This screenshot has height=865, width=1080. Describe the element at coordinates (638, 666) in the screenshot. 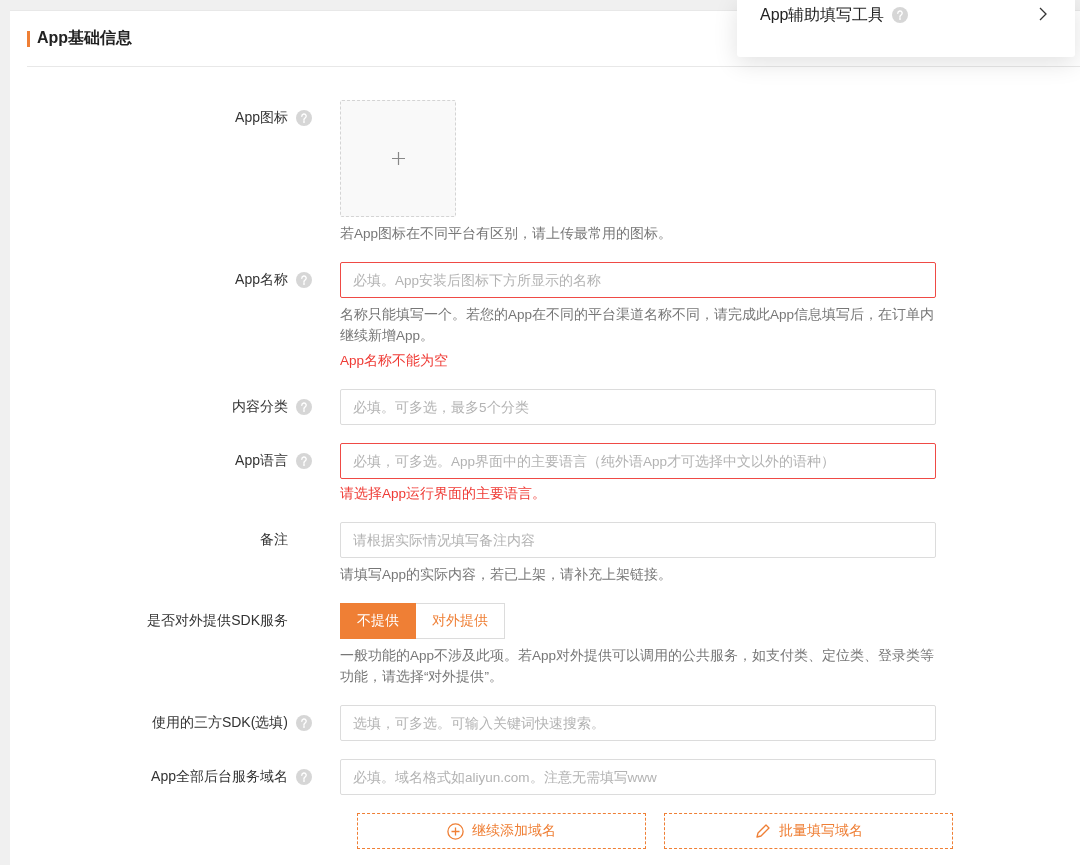

I see `hint-text: 一般功能的App不涉及此项。若App对外提供可以调用的公共服务，如支付类、定位类、登录类等功能，请选择“对外提供”。` at that location.